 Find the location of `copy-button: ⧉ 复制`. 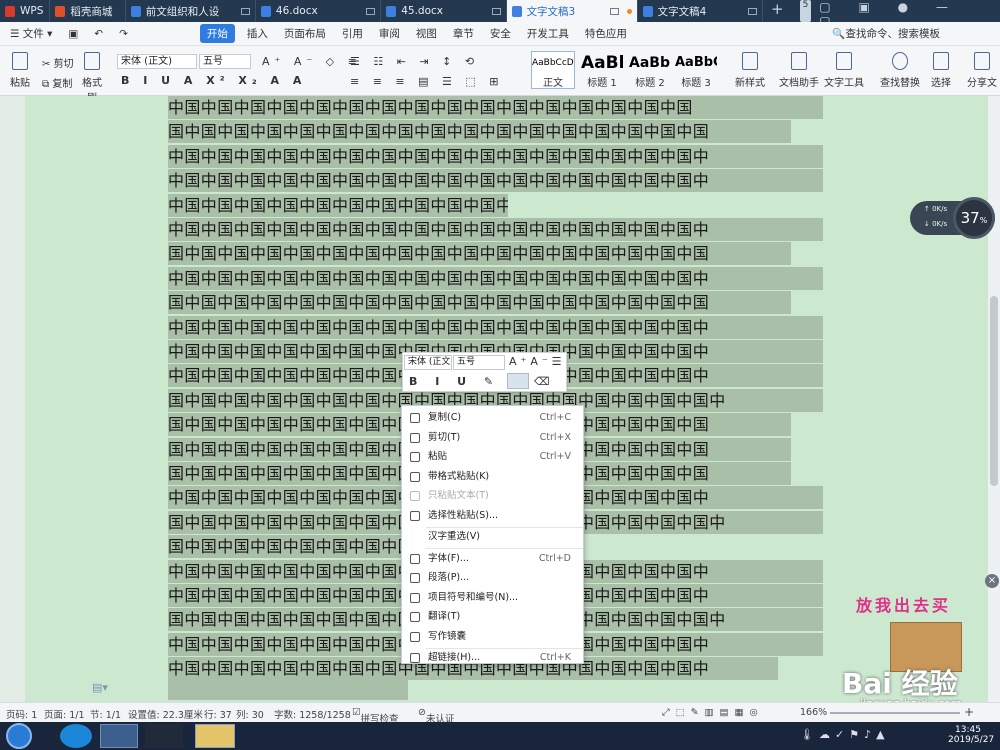

copy-button: ⧉ 复制 is located at coordinates (57, 82).